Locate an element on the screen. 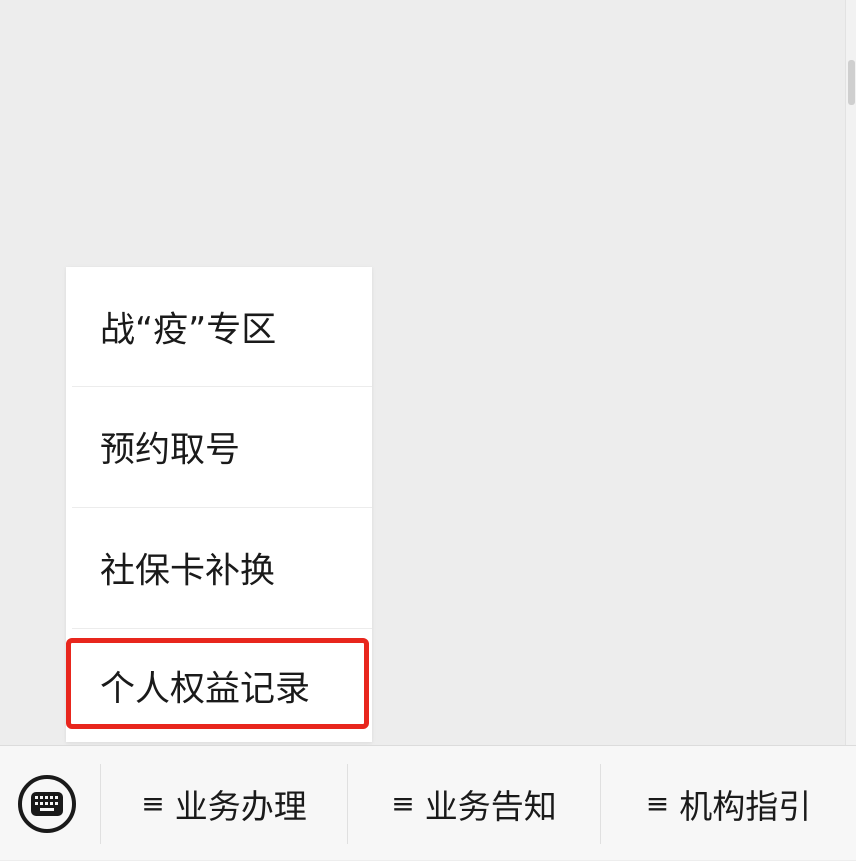  menu-item-card-replacement: 社保卡补换 is located at coordinates (219, 568).